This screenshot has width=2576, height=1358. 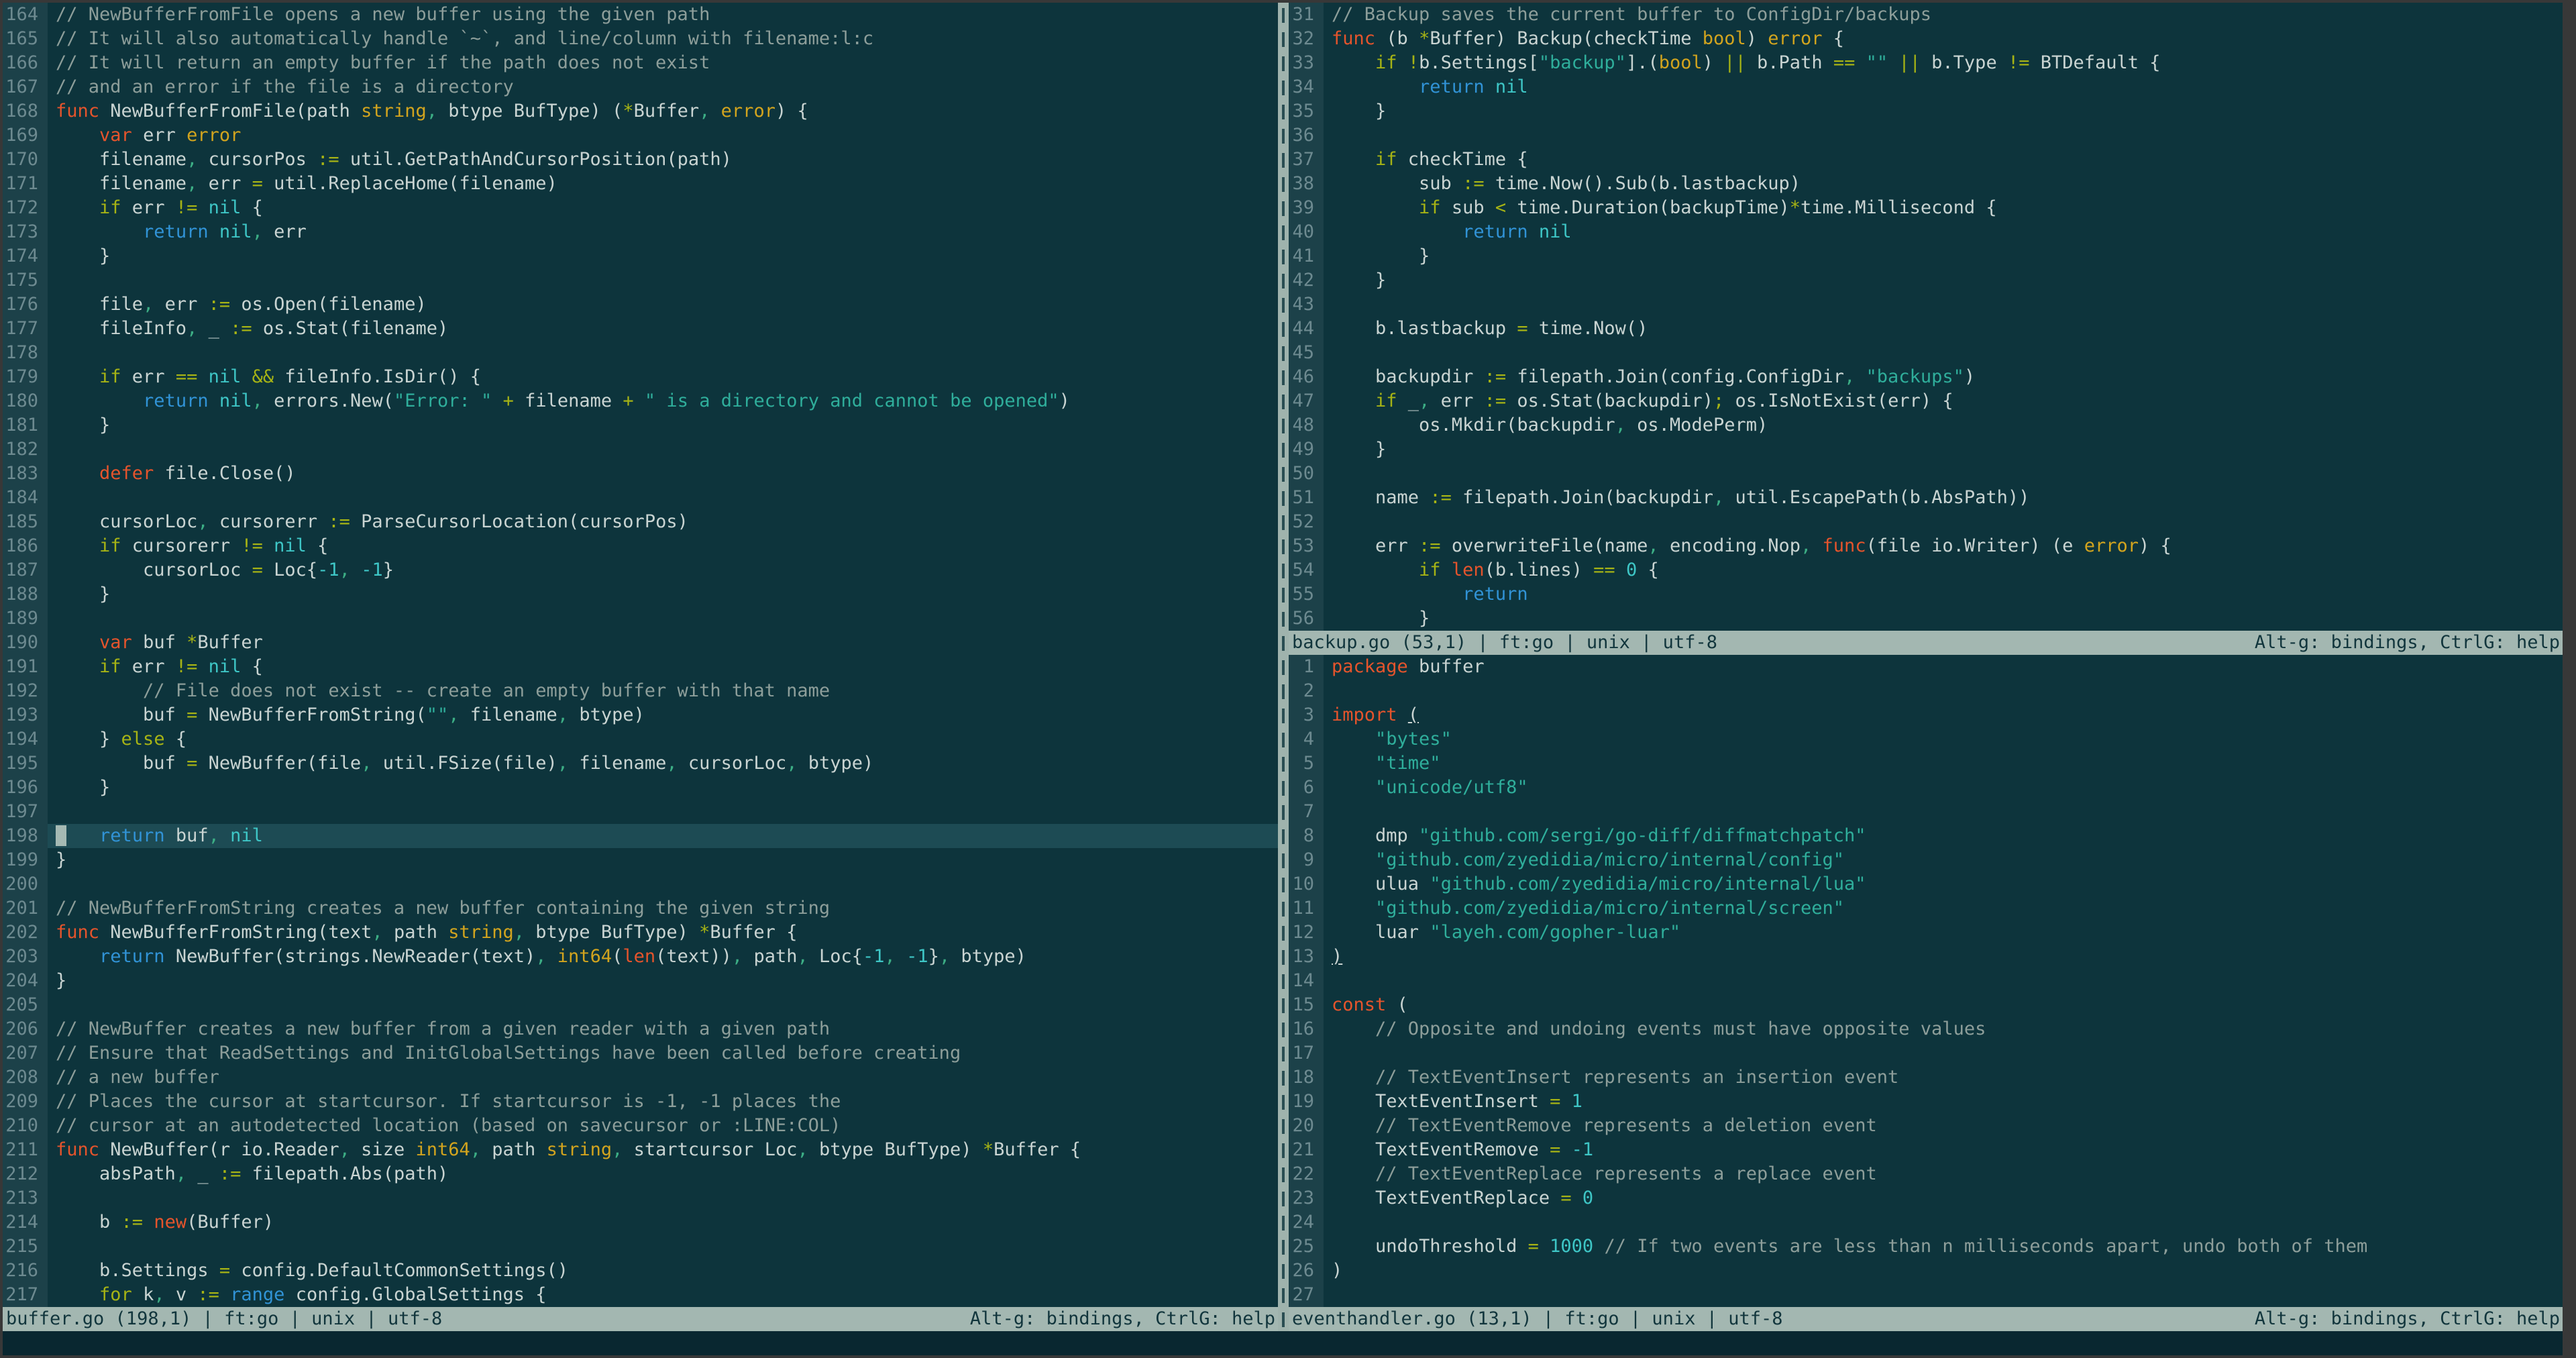 I want to click on code-line: 172 if err != nil {, so click(x=640, y=208).